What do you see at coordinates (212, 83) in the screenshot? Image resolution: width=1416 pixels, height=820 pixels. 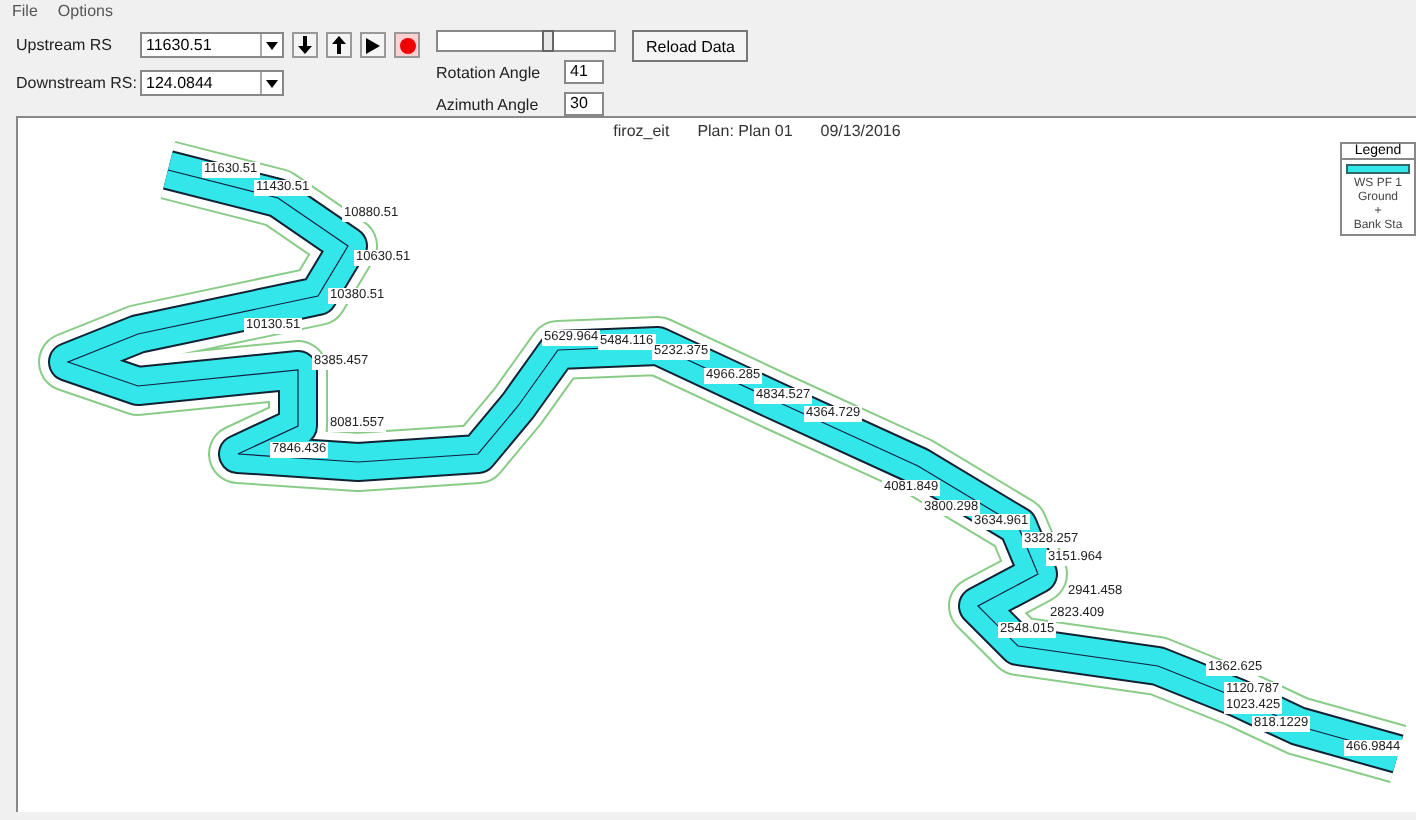 I see `downstream-dropdown: 124.0844` at bounding box center [212, 83].